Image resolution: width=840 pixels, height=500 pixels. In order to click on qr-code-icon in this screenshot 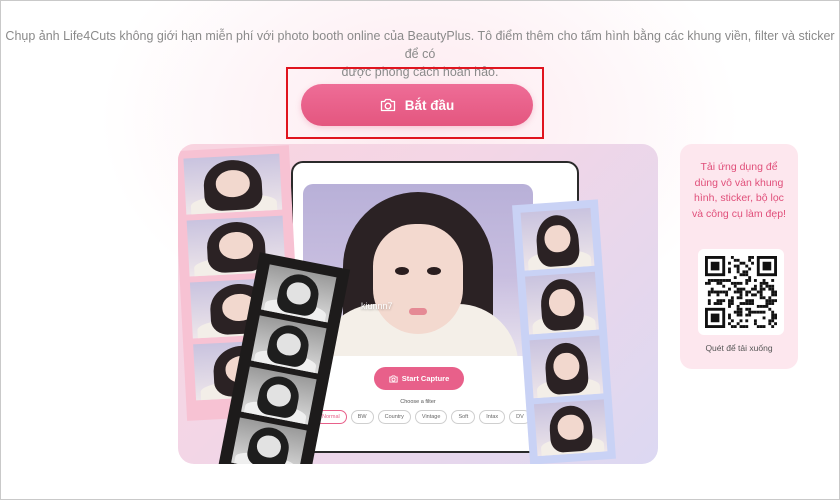, I will do `click(741, 292)`.